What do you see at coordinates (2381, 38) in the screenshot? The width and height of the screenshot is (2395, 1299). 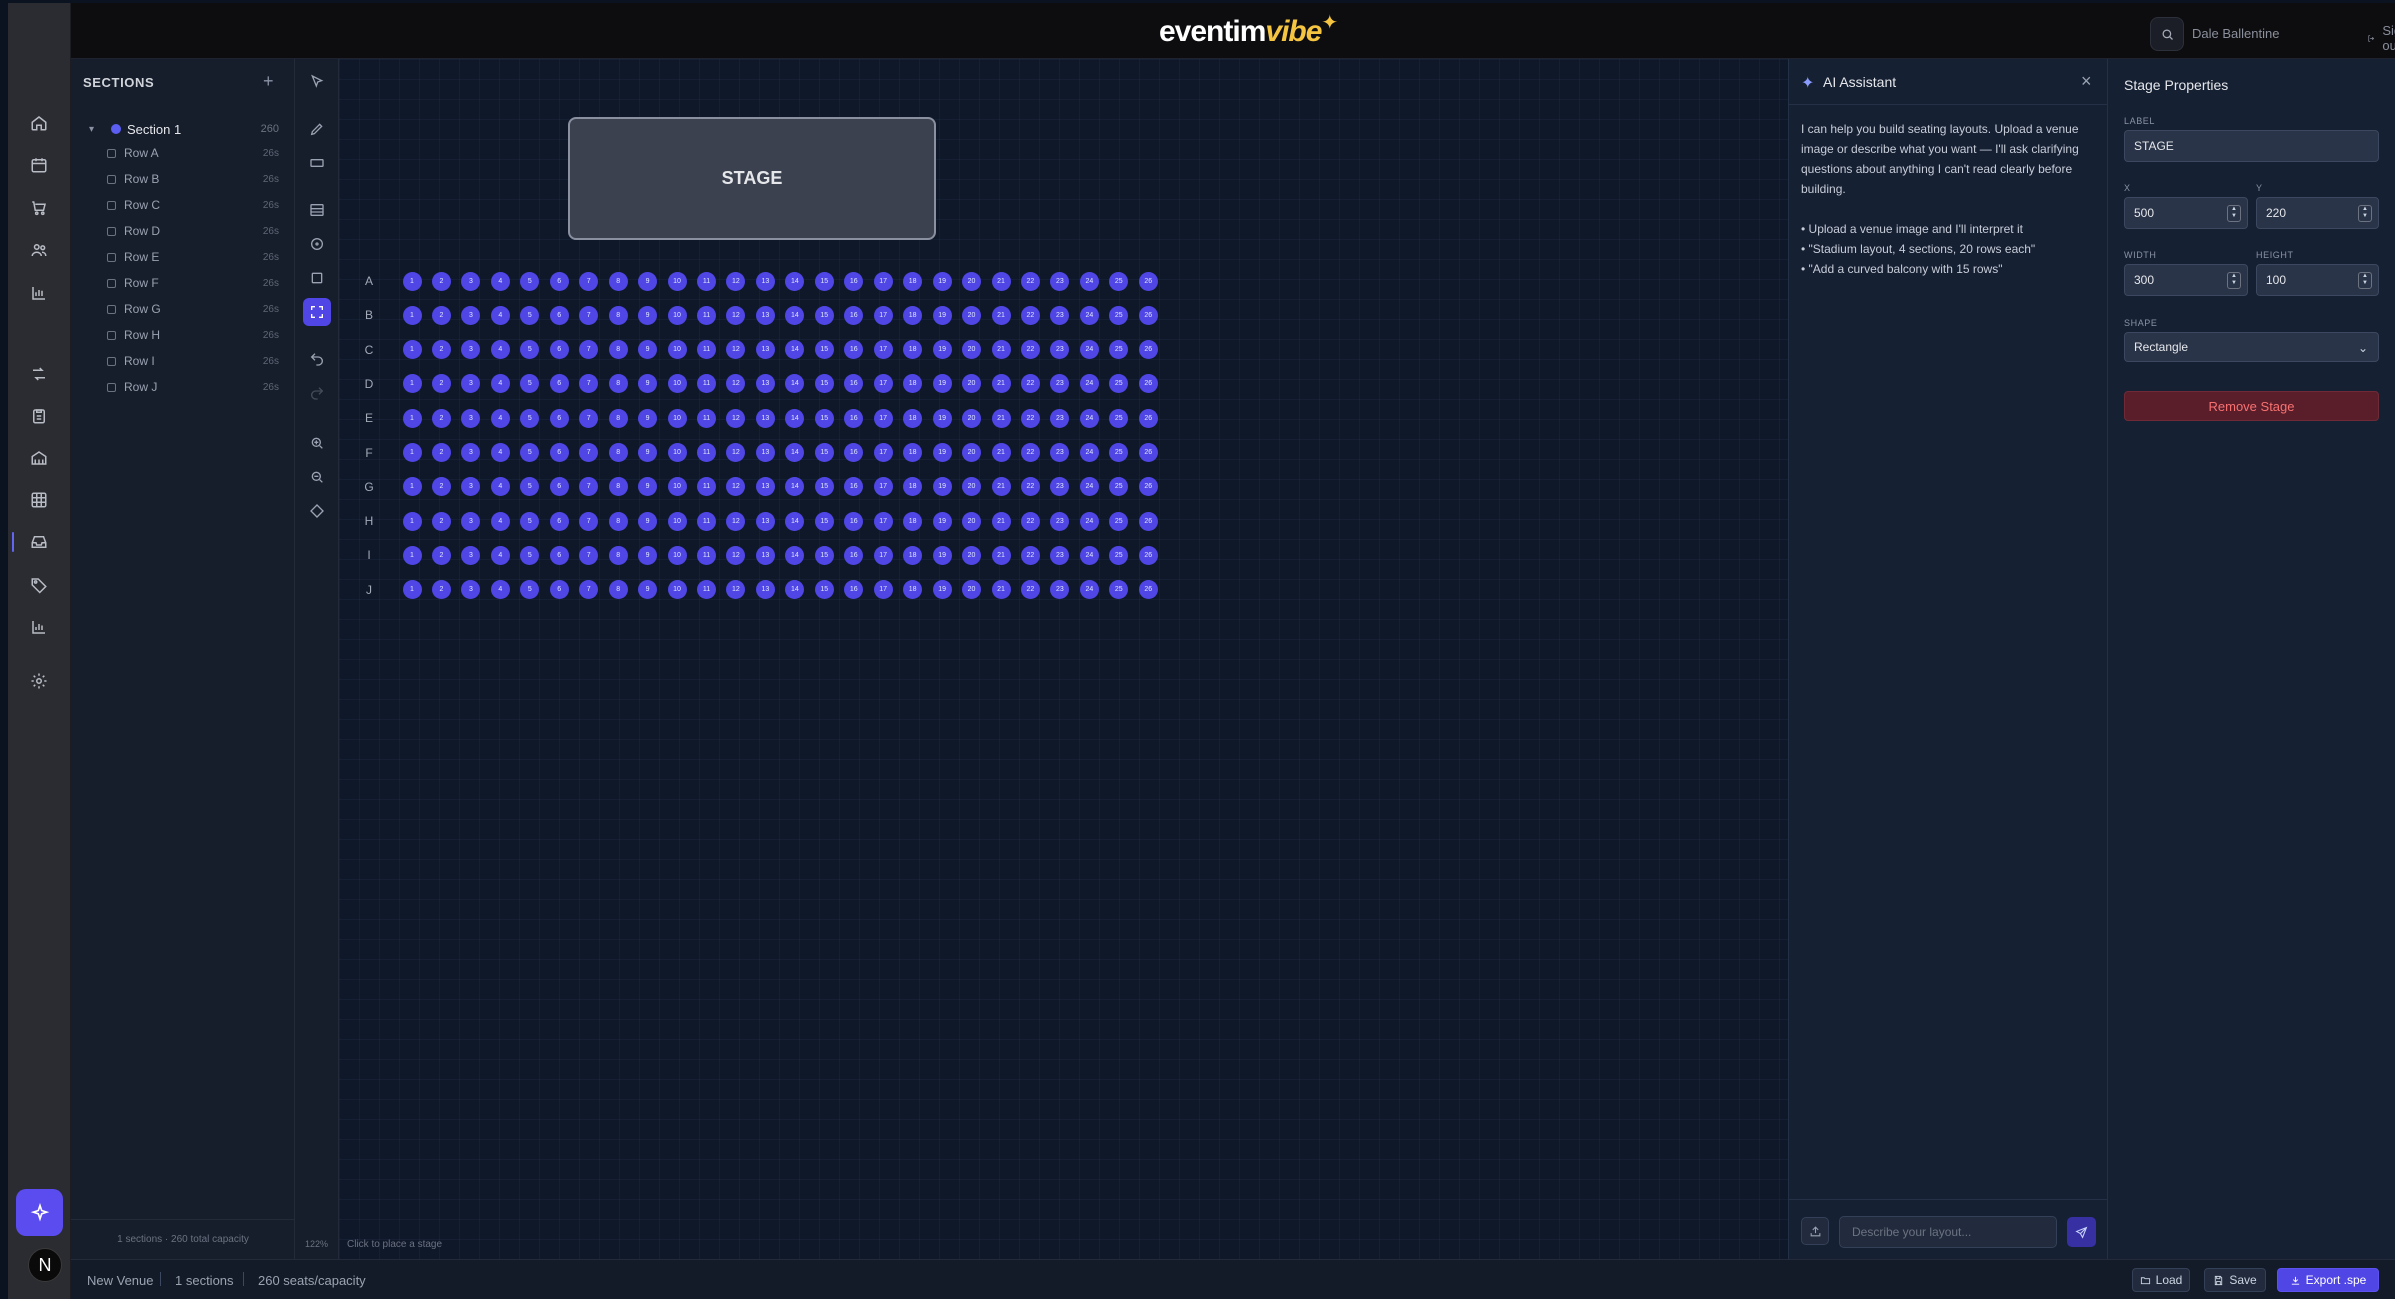 I see `sign-out-button: Sign out` at bounding box center [2381, 38].